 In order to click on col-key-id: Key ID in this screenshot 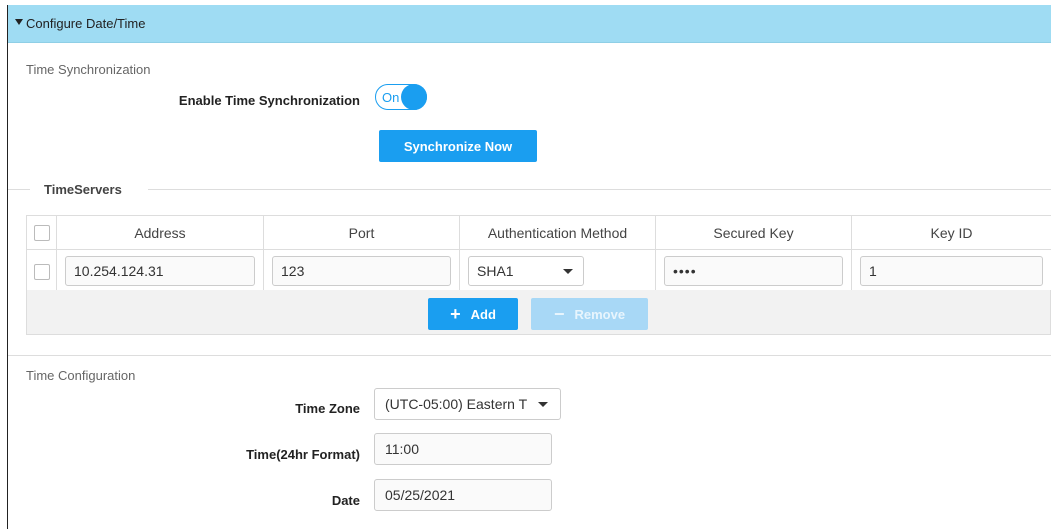, I will do `click(951, 232)`.